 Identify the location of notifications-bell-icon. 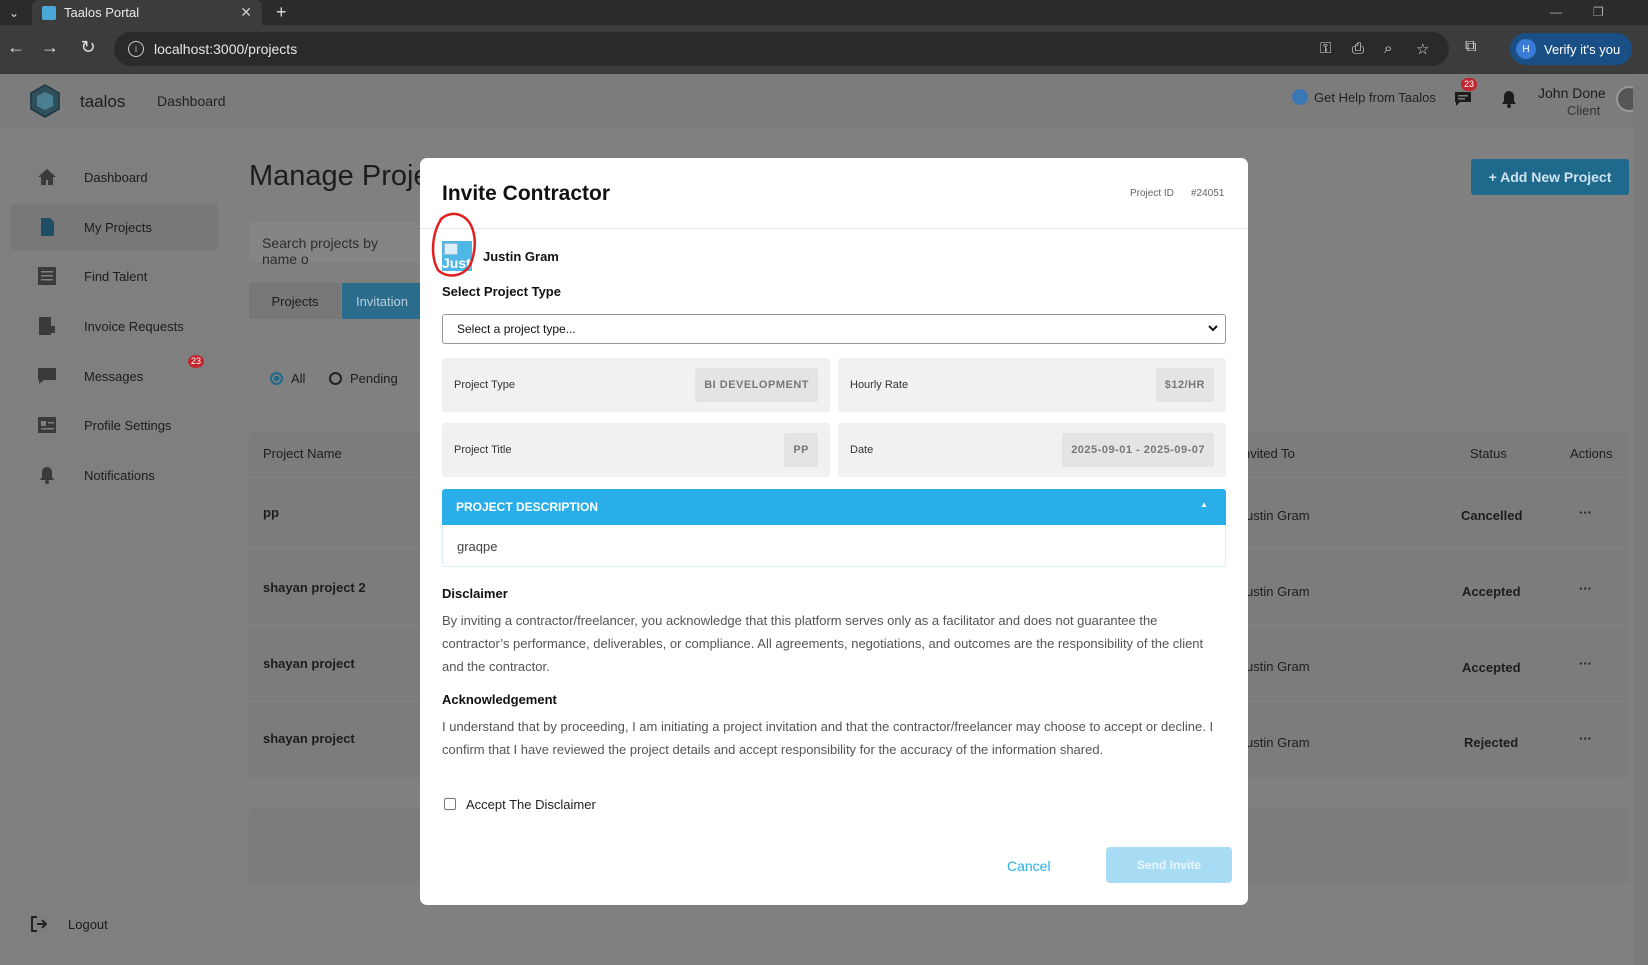
(1509, 99).